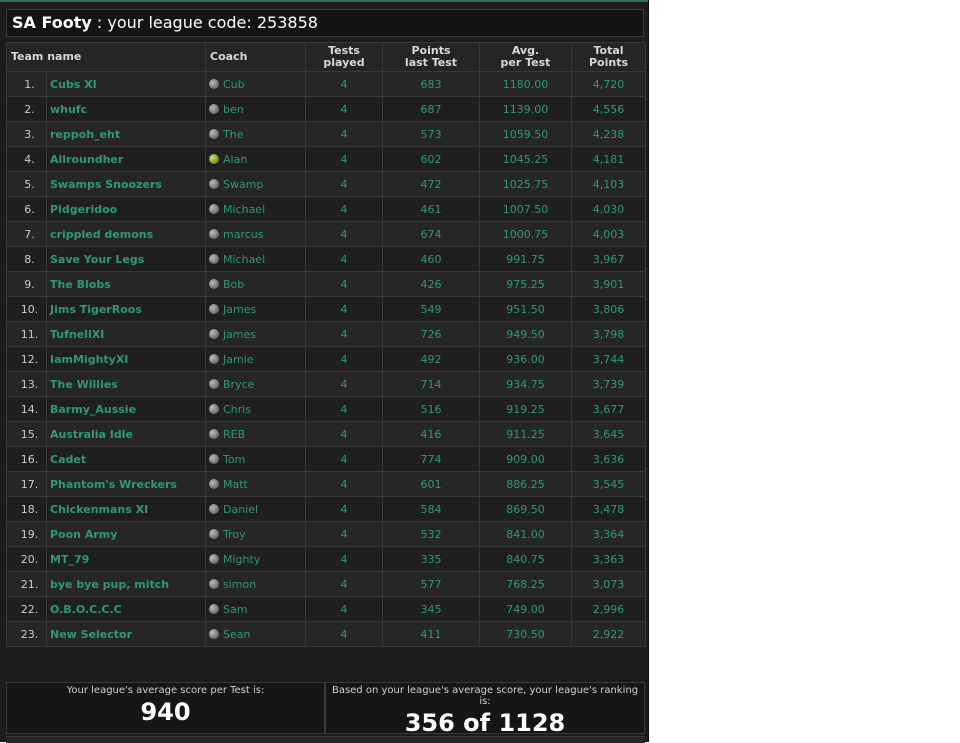 The image size is (960, 743). I want to click on coach-name-link: james, so click(255, 334).